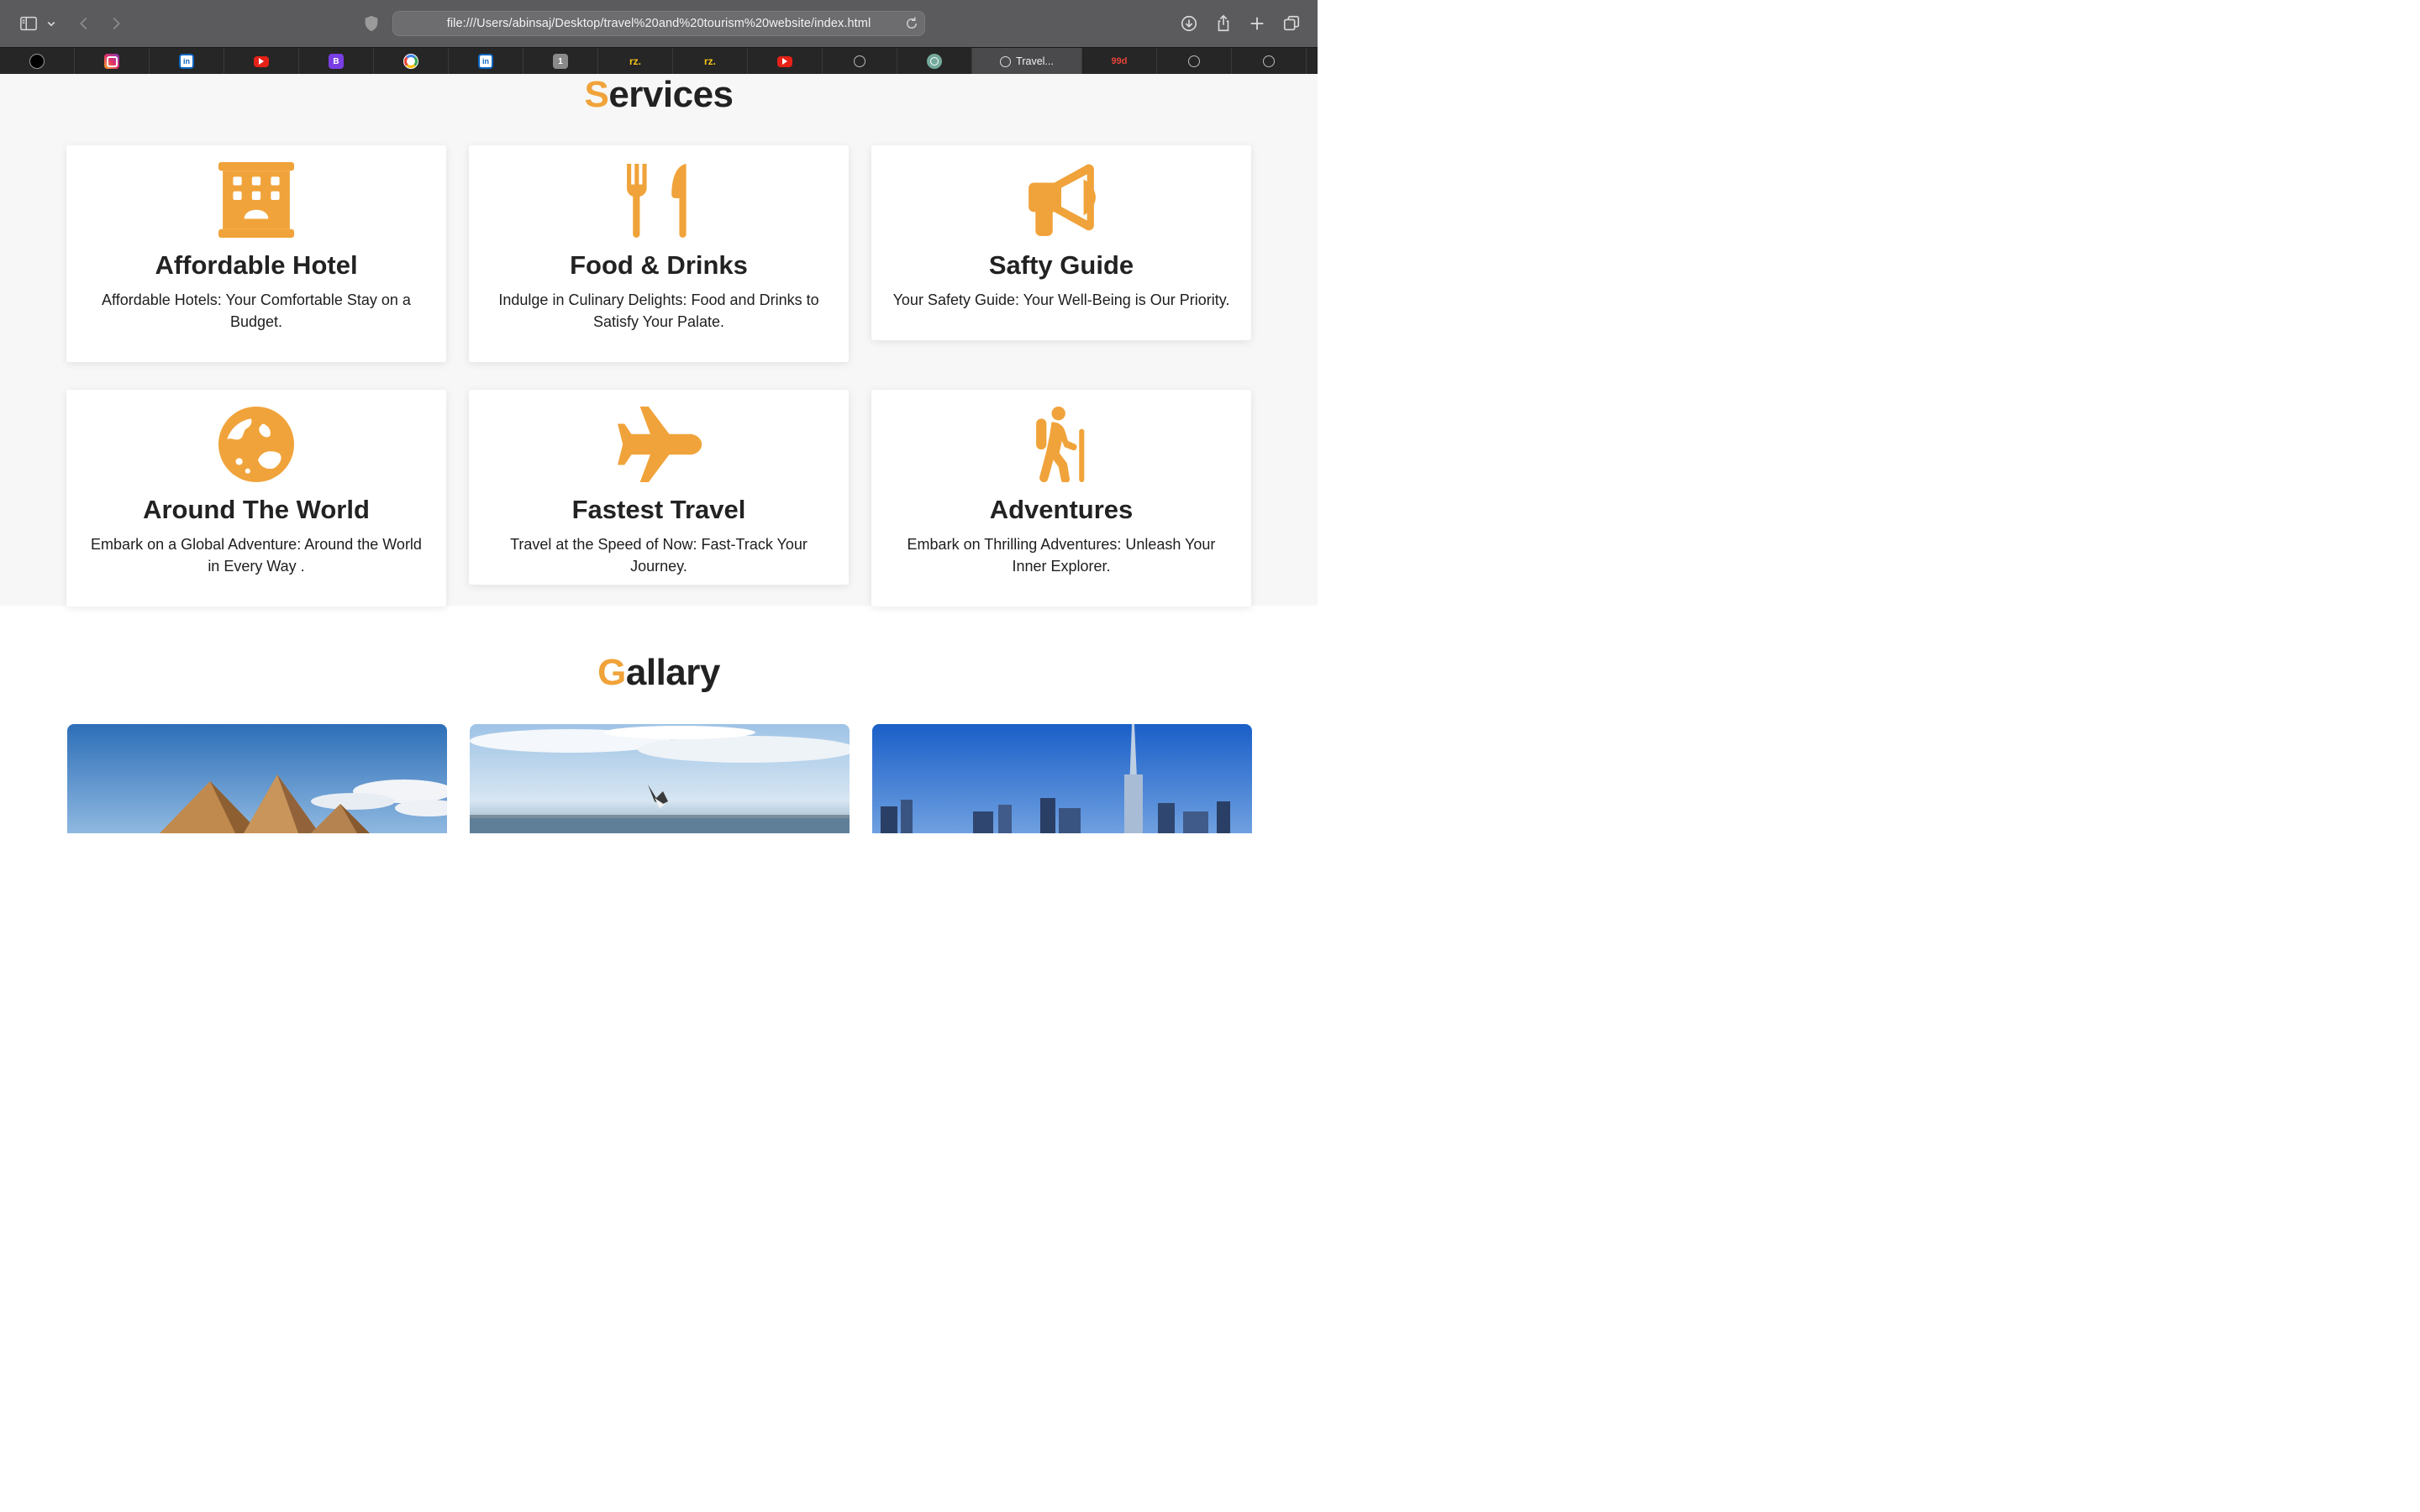 The width and height of the screenshot is (2420, 1512). I want to click on onepassword-icon: 1, so click(560, 61).